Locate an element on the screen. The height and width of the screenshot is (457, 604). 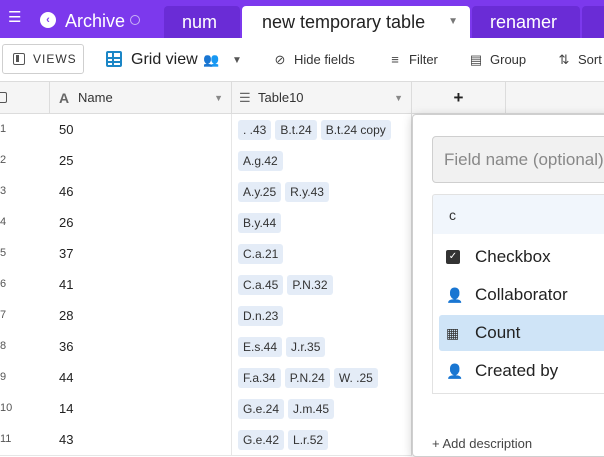
linked-record-chip: B.t.24 copy is located at coordinates (355, 130).